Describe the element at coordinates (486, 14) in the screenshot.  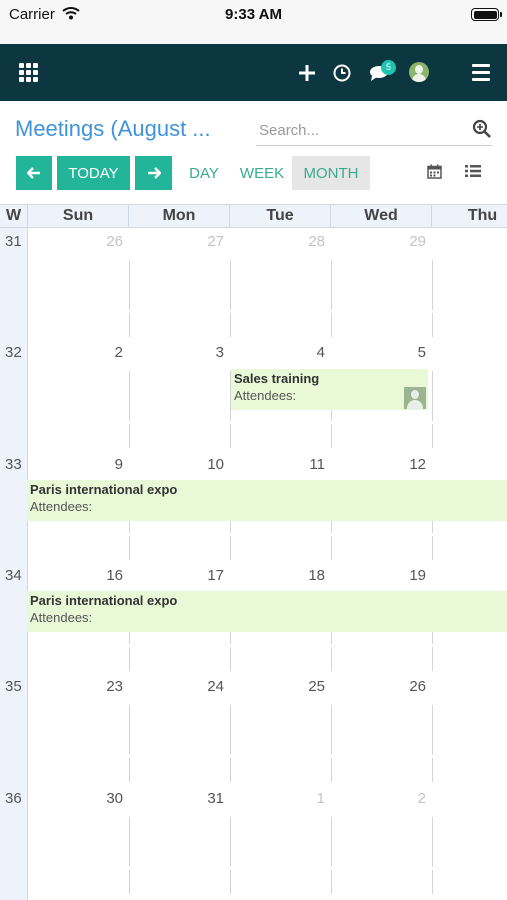
I see `battery-icon` at that location.